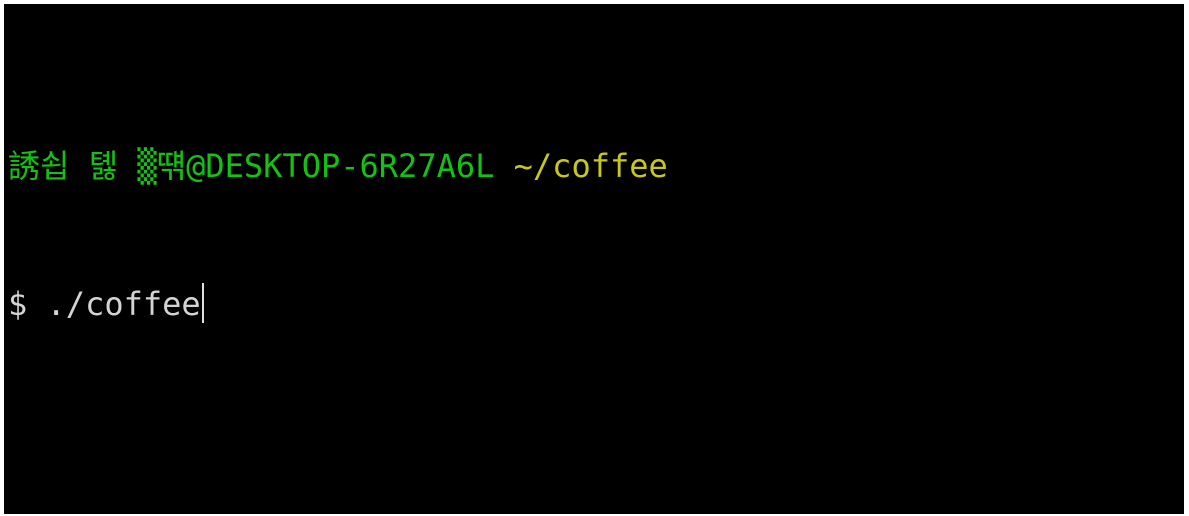  Describe the element at coordinates (97, 166) in the screenshot. I see `prompt-user: 誘쇱 톓 ▒떆` at that location.